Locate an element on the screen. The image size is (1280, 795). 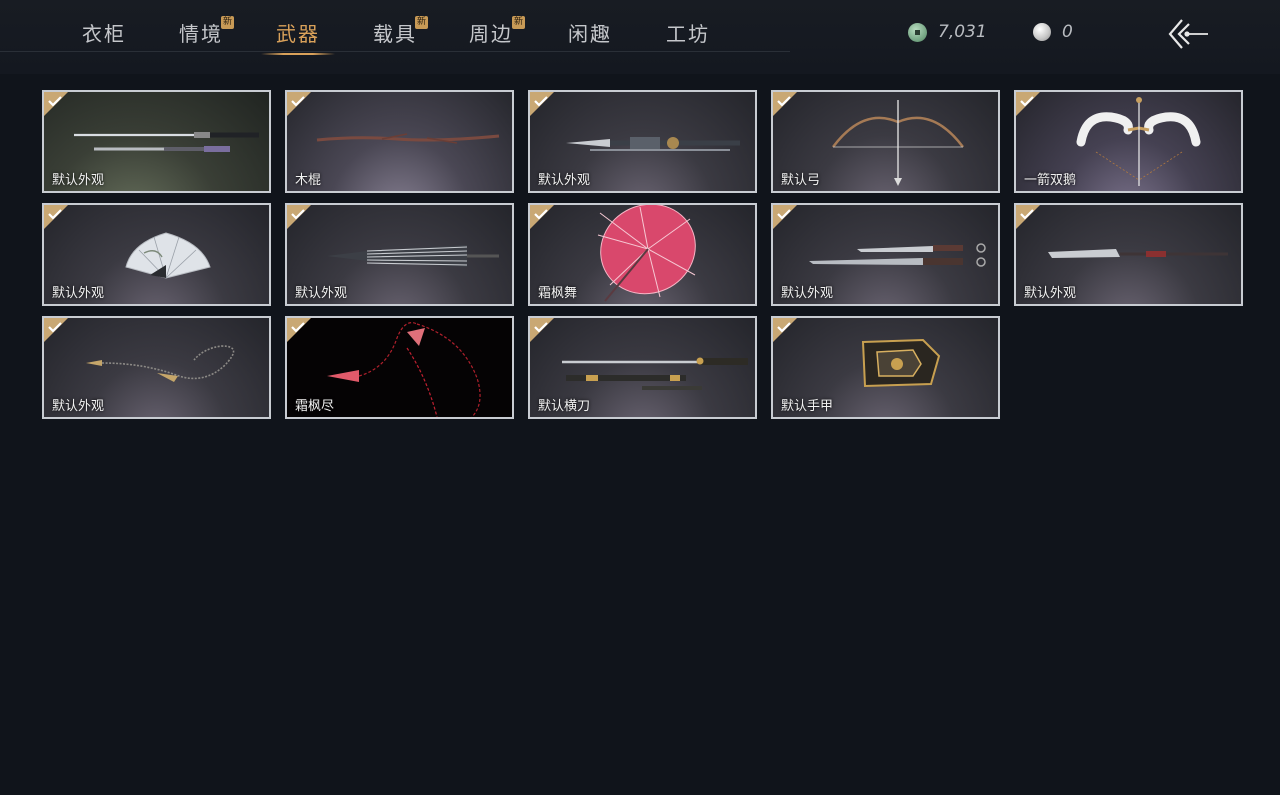
jade-coin-icon is located at coordinates (917, 32).